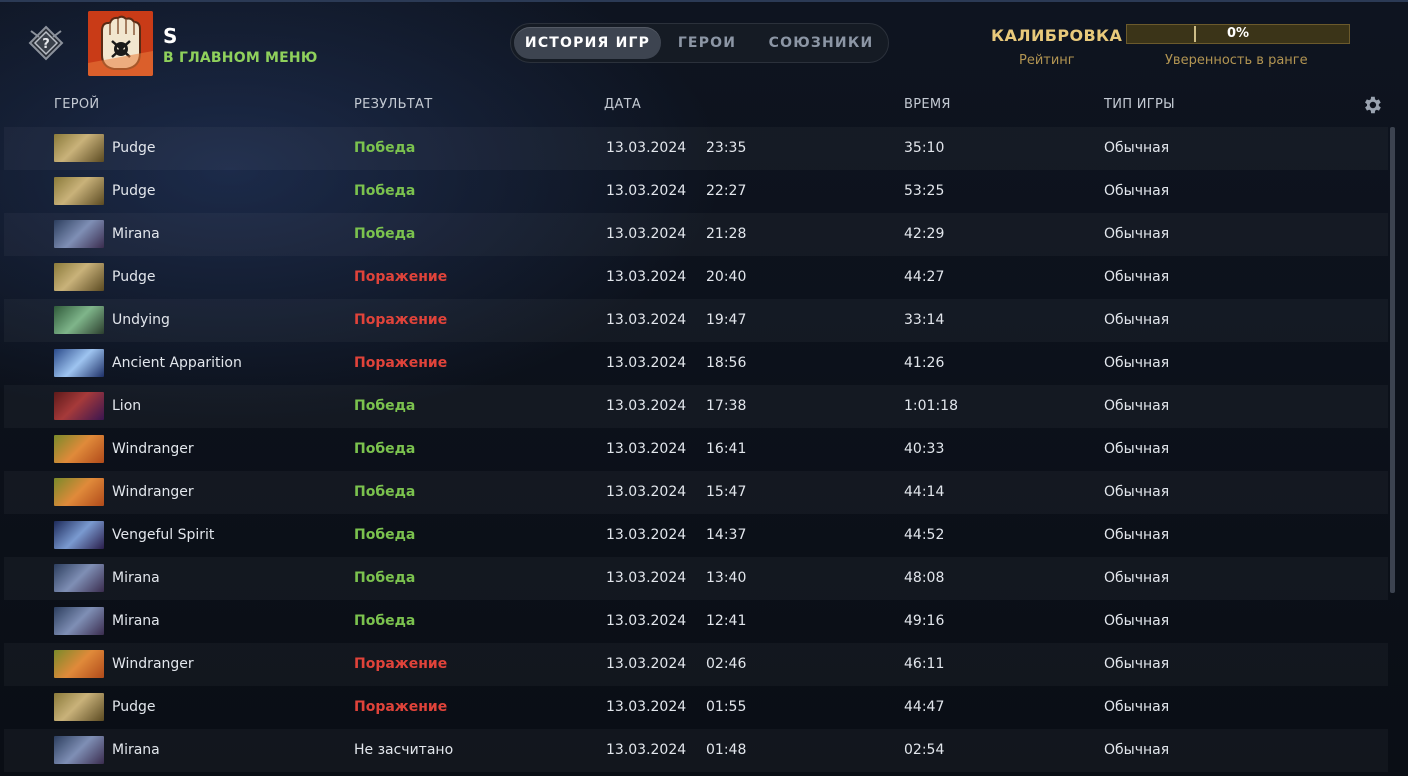 The height and width of the screenshot is (776, 1408). I want to click on player-name: S, so click(170, 36).